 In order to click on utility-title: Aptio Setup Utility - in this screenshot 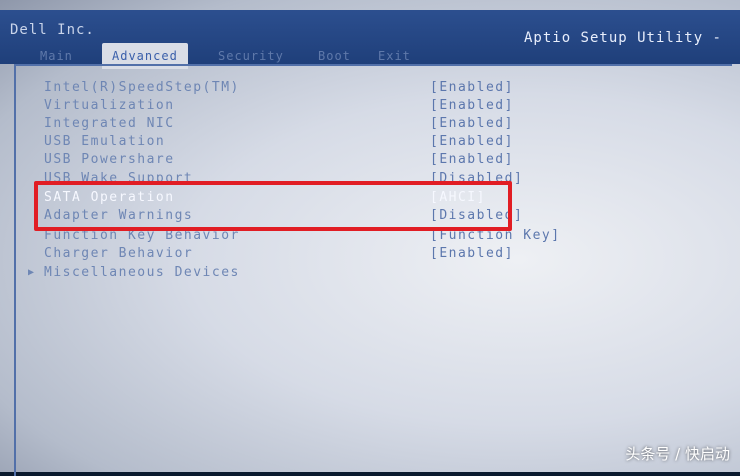, I will do `click(622, 38)`.